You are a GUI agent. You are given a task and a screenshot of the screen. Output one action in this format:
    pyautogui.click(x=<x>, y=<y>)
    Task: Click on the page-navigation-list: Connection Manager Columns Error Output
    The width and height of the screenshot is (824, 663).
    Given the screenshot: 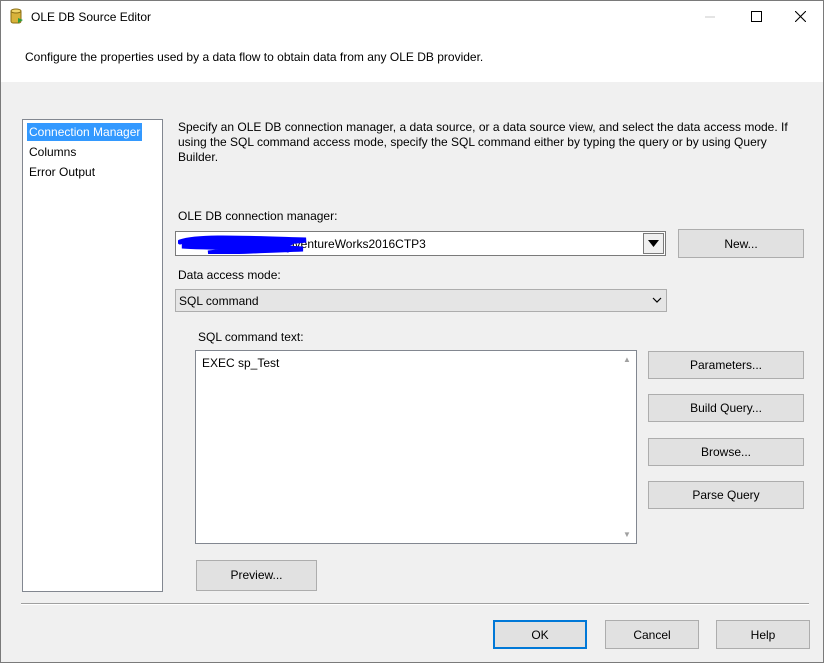 What is the action you would take?
    pyautogui.click(x=92, y=355)
    